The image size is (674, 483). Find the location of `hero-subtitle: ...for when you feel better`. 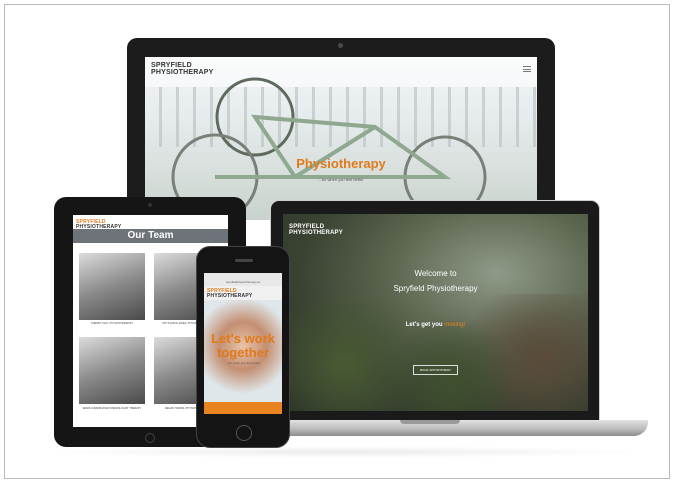

hero-subtitle: ...for when you feel better is located at coordinates (341, 179).